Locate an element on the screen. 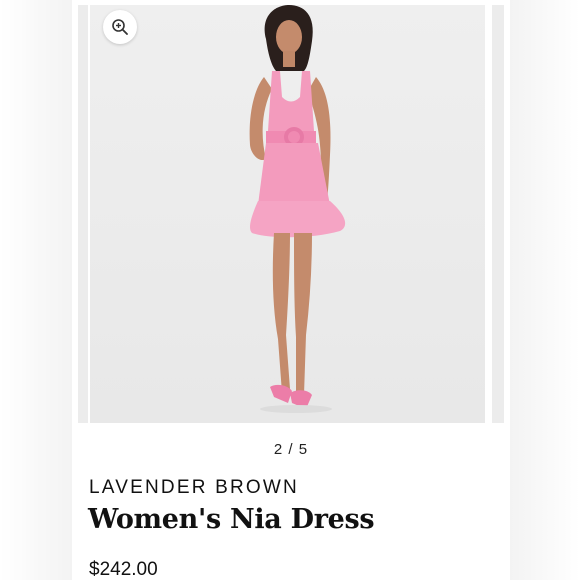  zoom-in-icon is located at coordinates (120, 27).